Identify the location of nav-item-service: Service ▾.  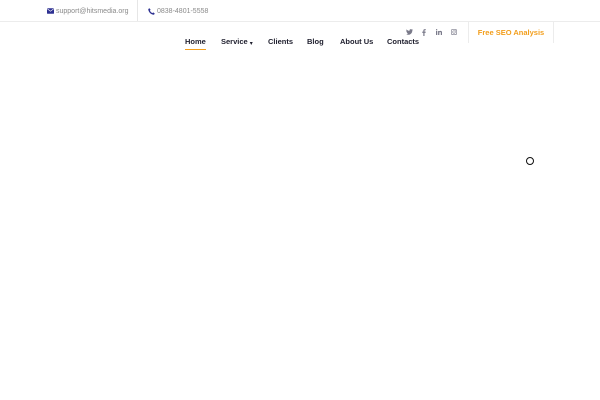
(237, 43).